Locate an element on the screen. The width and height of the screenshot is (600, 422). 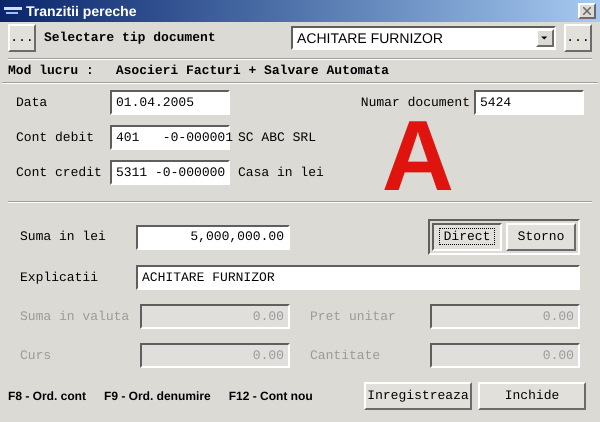
field-label: Suma in lei is located at coordinates (63, 237).